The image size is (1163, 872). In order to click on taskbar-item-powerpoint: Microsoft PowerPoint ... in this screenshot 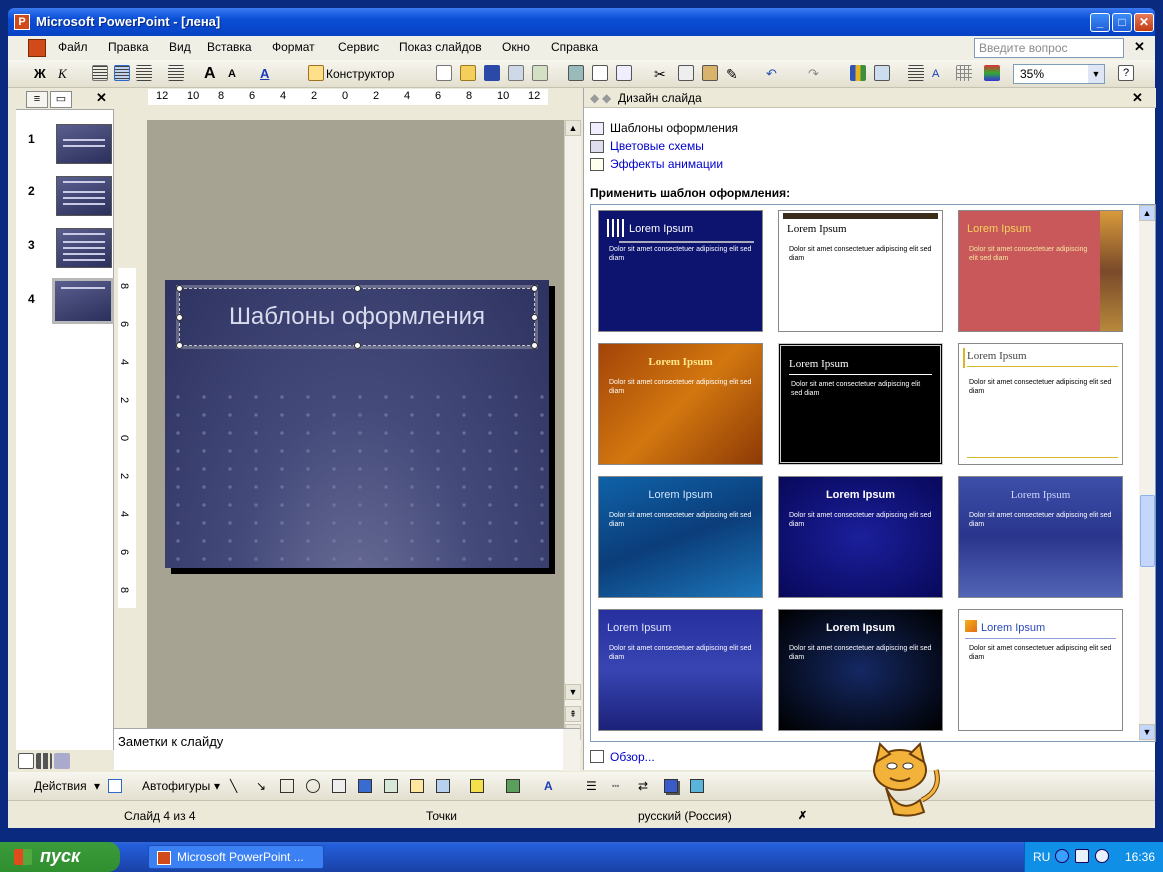, I will do `click(236, 857)`.